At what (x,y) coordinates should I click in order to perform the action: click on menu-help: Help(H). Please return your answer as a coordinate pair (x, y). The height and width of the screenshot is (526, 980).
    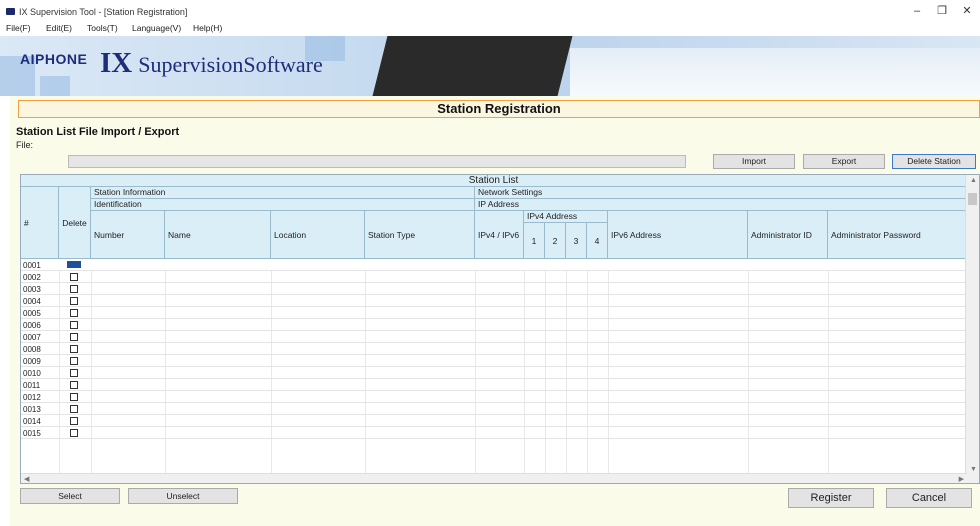
    Looking at the image, I should click on (207, 28).